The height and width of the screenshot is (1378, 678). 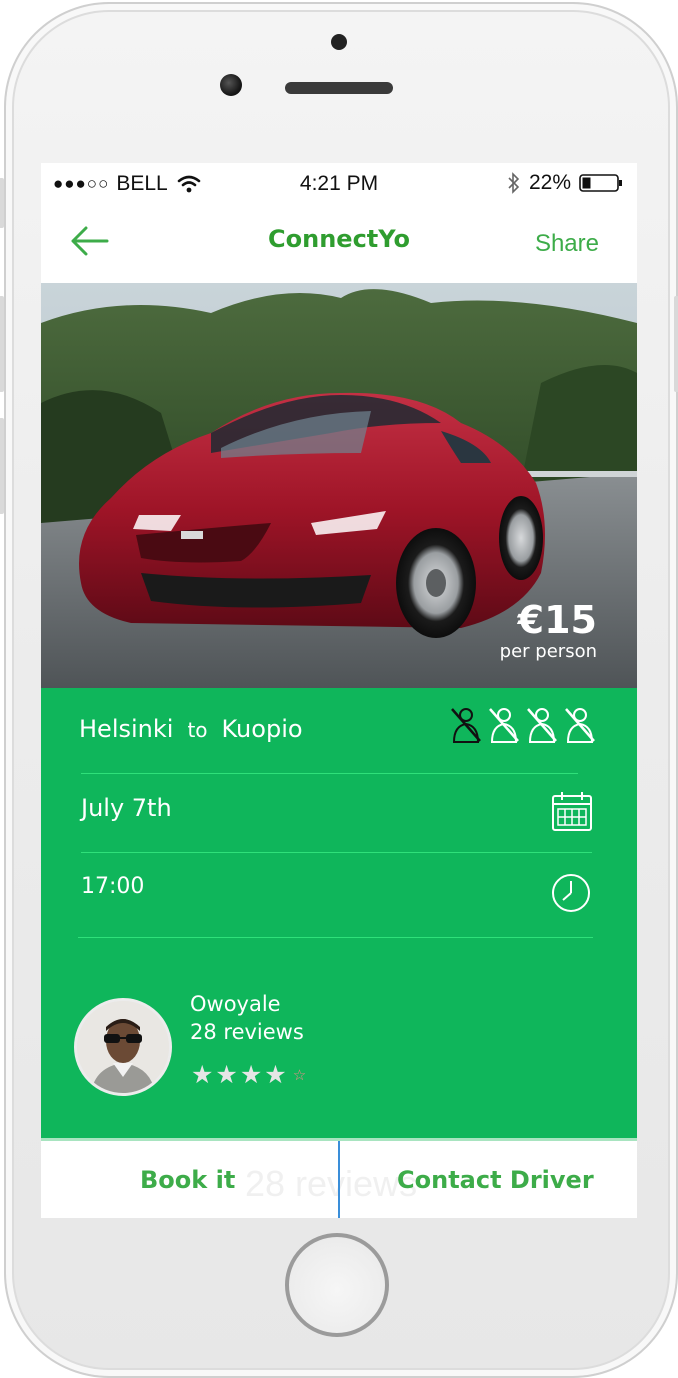 I want to click on destination-city: Kuopio, so click(x=262, y=729).